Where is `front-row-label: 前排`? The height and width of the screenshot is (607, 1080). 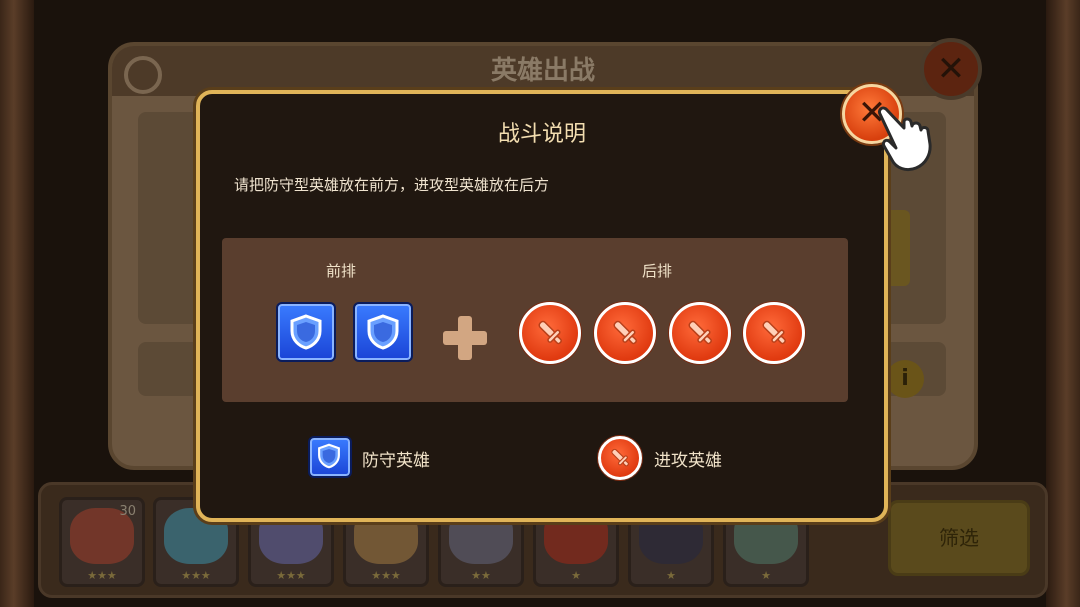 front-row-label: 前排 is located at coordinates (341, 271).